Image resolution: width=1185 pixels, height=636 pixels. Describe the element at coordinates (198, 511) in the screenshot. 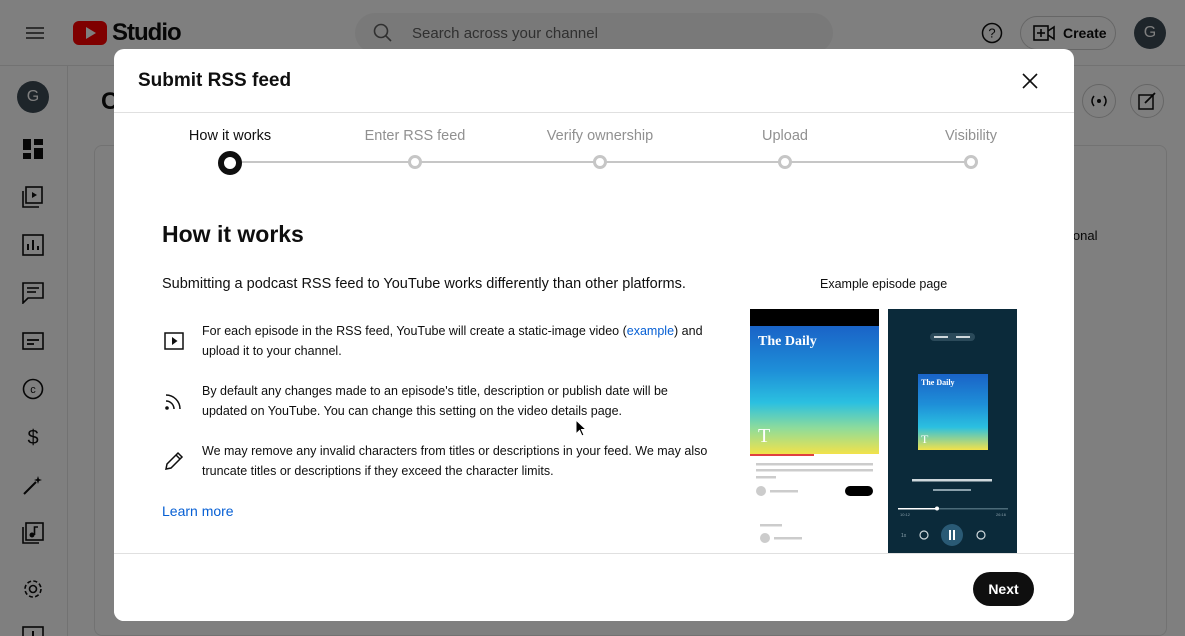

I see `learn-more-link: Learn more` at that location.